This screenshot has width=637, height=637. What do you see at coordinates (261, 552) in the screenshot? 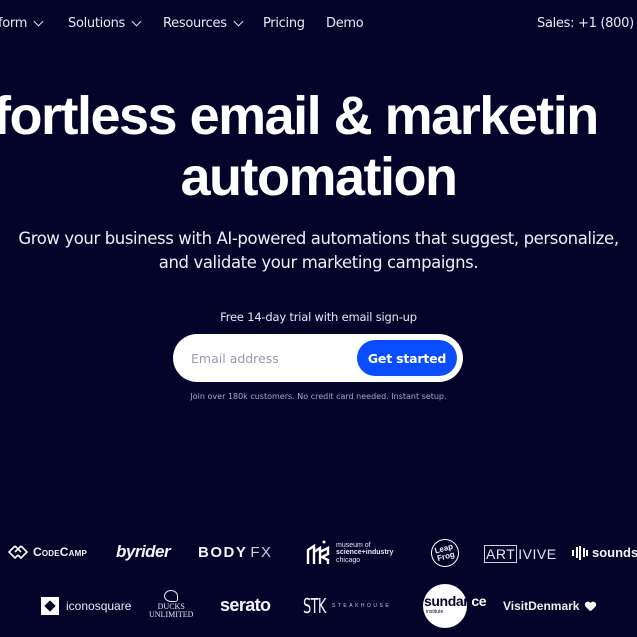
I see `logo-bodyfx-fx: FX` at bounding box center [261, 552].